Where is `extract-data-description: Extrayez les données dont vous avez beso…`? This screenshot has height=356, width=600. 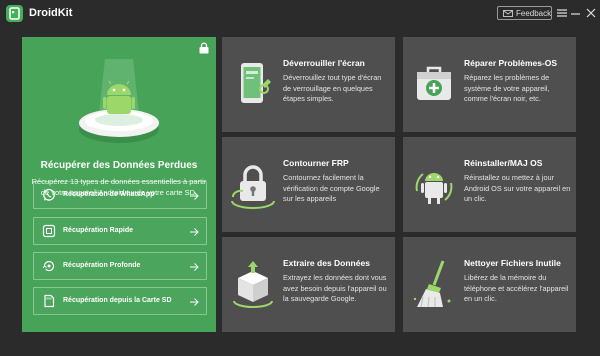 extract-data-description: Extrayez les données dont vous avez beso… is located at coordinates (335, 288).